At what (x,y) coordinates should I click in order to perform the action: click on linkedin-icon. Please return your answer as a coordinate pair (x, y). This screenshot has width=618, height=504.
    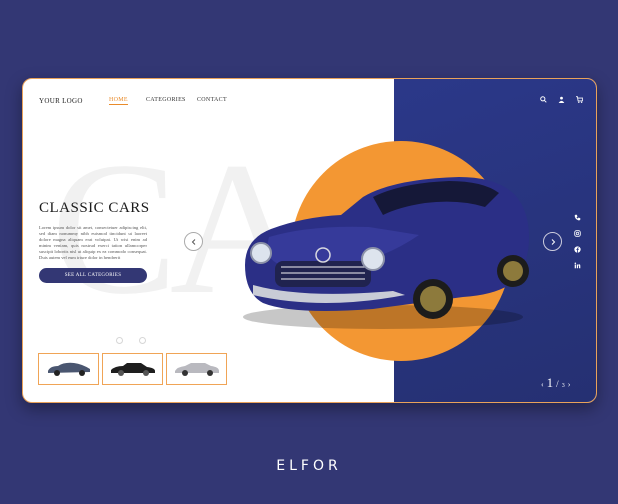
    Looking at the image, I should click on (577, 265).